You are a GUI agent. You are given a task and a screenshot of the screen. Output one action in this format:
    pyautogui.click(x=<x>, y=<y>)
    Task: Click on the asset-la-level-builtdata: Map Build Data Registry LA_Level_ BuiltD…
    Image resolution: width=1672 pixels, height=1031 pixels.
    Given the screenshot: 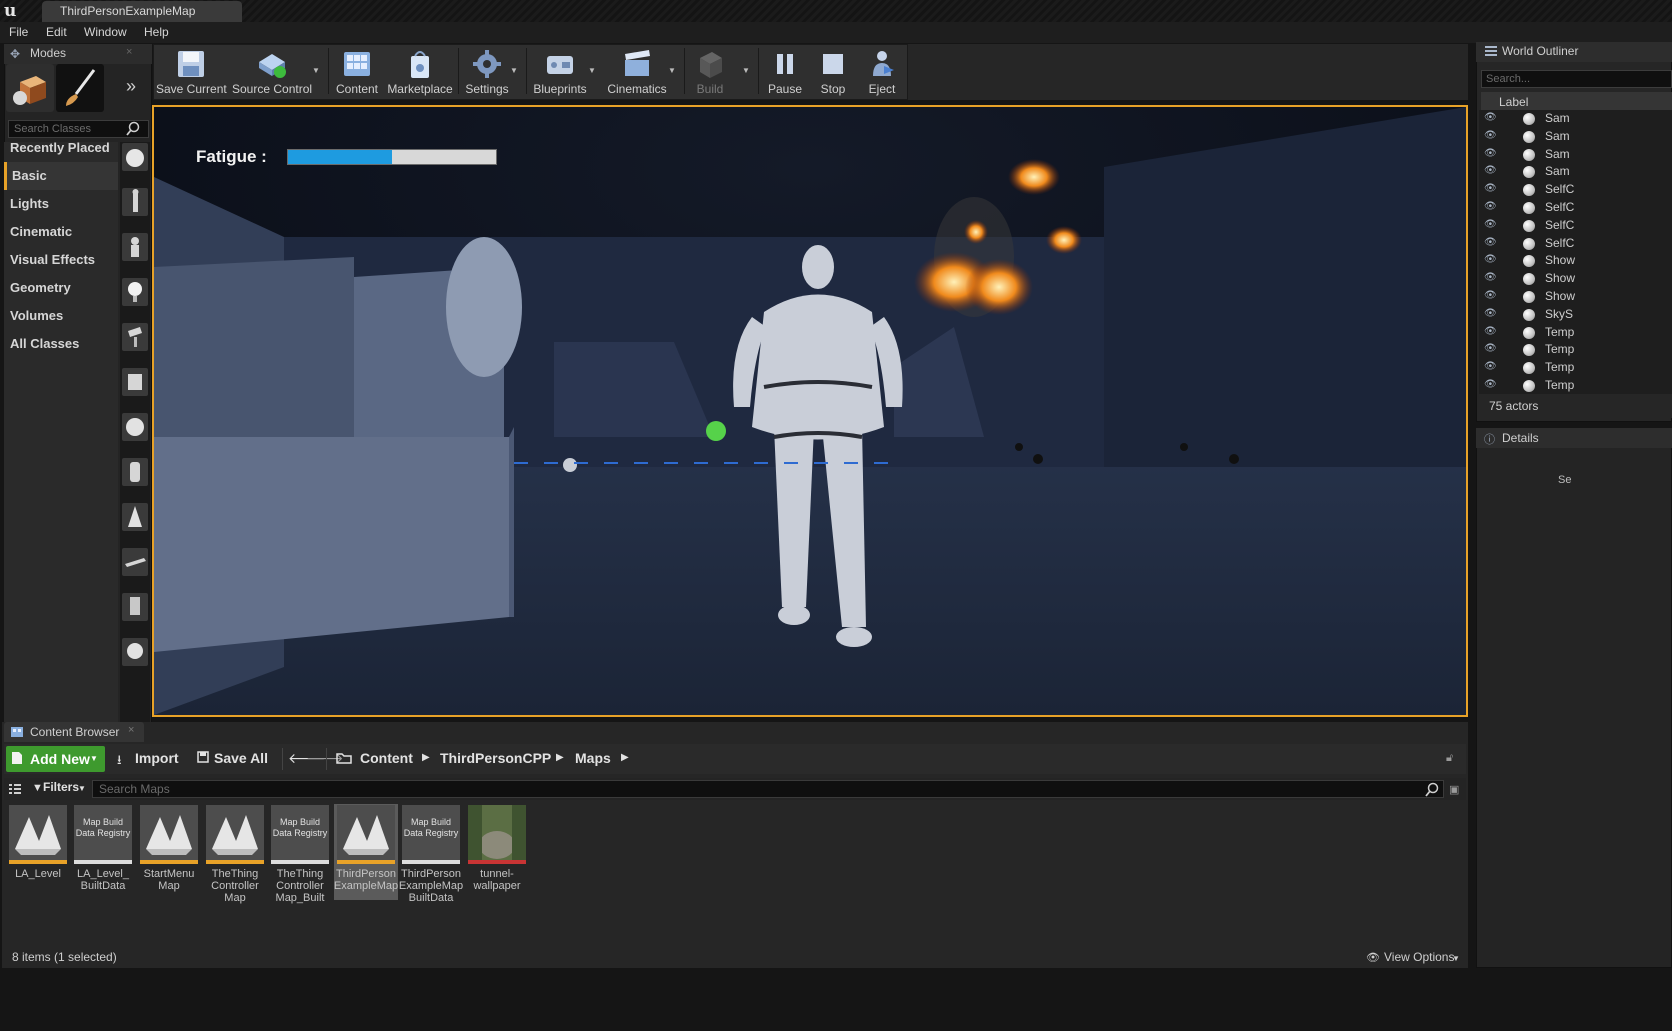 What is the action you would take?
    pyautogui.click(x=103, y=852)
    